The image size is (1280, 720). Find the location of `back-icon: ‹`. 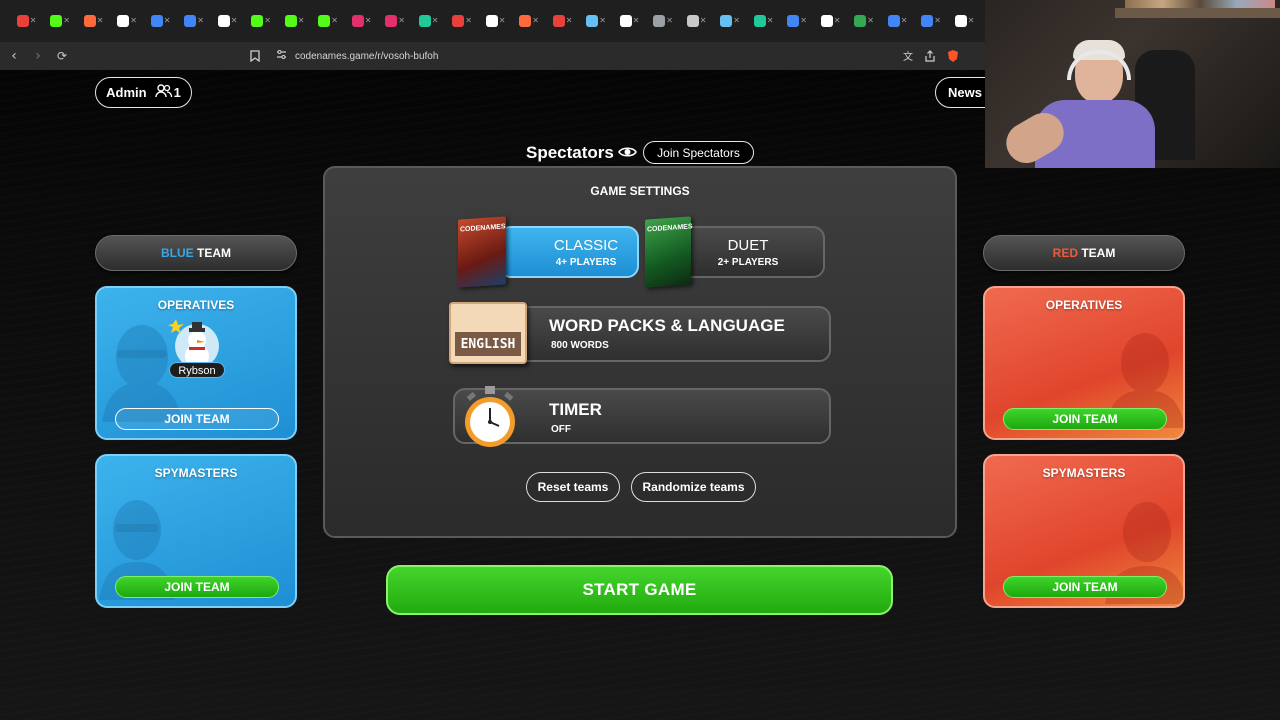

back-icon: ‹ is located at coordinates (14, 56).